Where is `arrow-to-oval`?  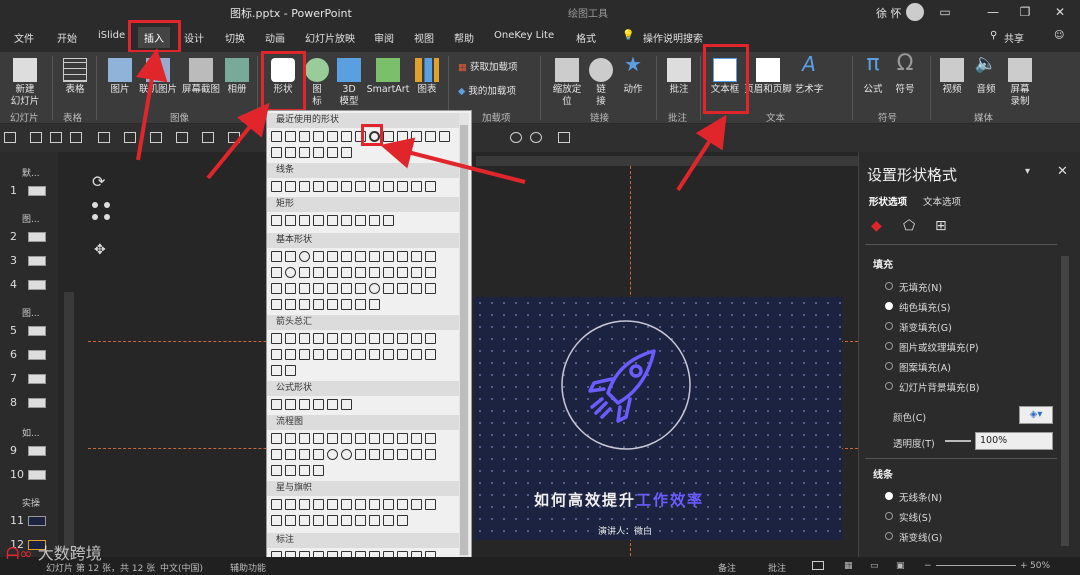 arrow-to-oval is located at coordinates (453, 160).